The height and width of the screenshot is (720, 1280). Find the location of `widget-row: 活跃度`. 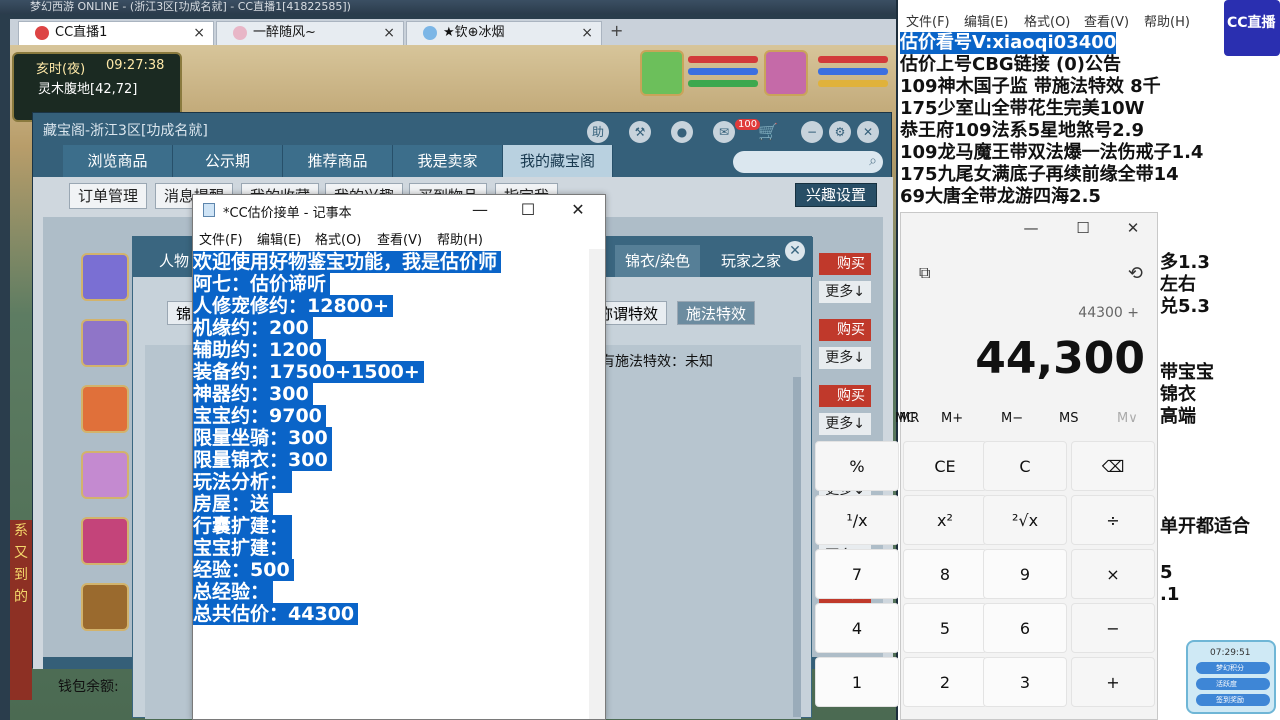

widget-row: 活跃度 is located at coordinates (1233, 684).